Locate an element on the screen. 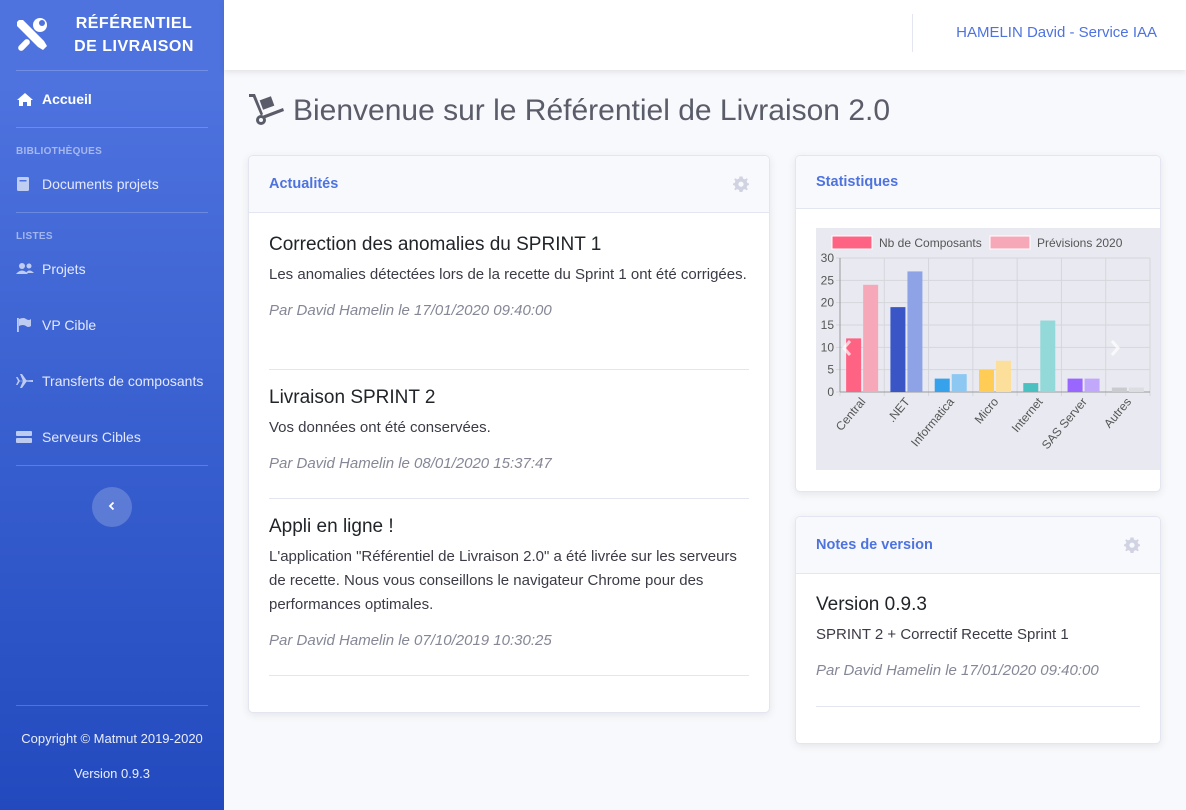 This screenshot has width=1186, height=810. brand-line-2: DE LIVRAISON is located at coordinates (134, 46).